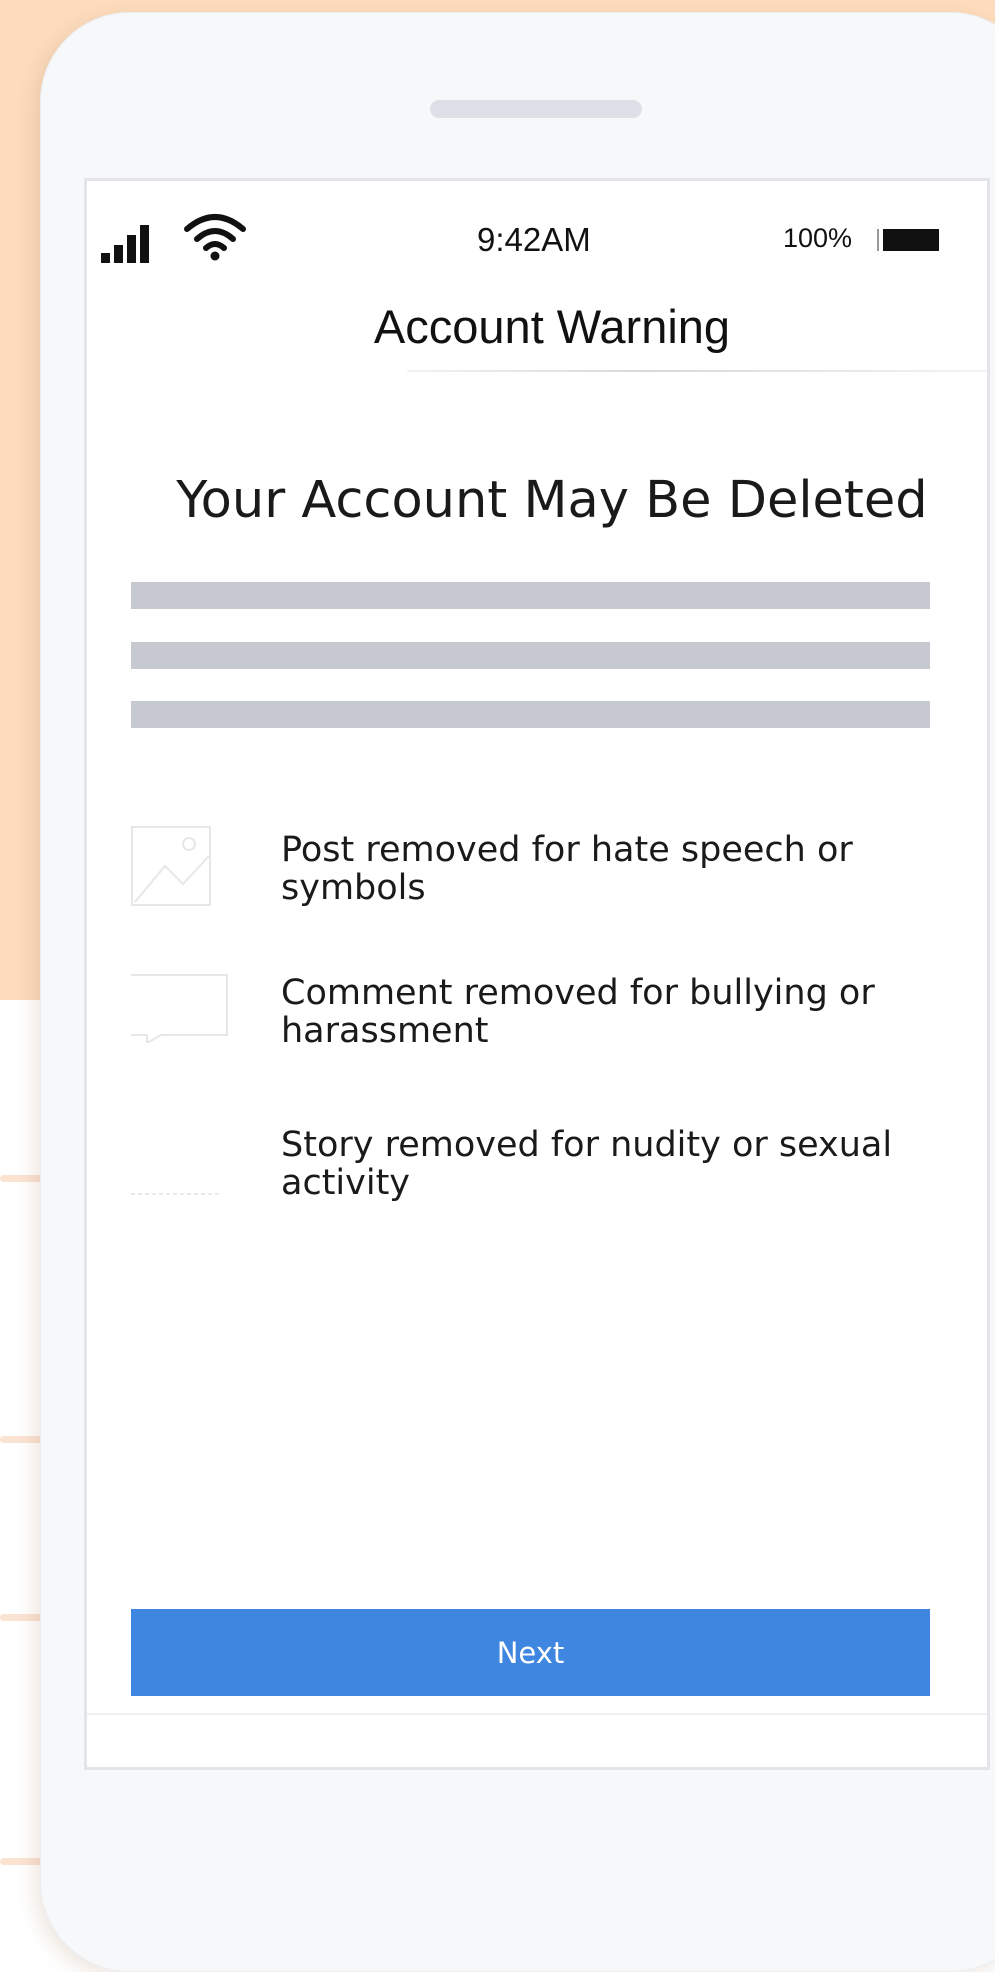 The image size is (995, 1972). What do you see at coordinates (171, 866) in the screenshot?
I see `image-placeholder-icon` at bounding box center [171, 866].